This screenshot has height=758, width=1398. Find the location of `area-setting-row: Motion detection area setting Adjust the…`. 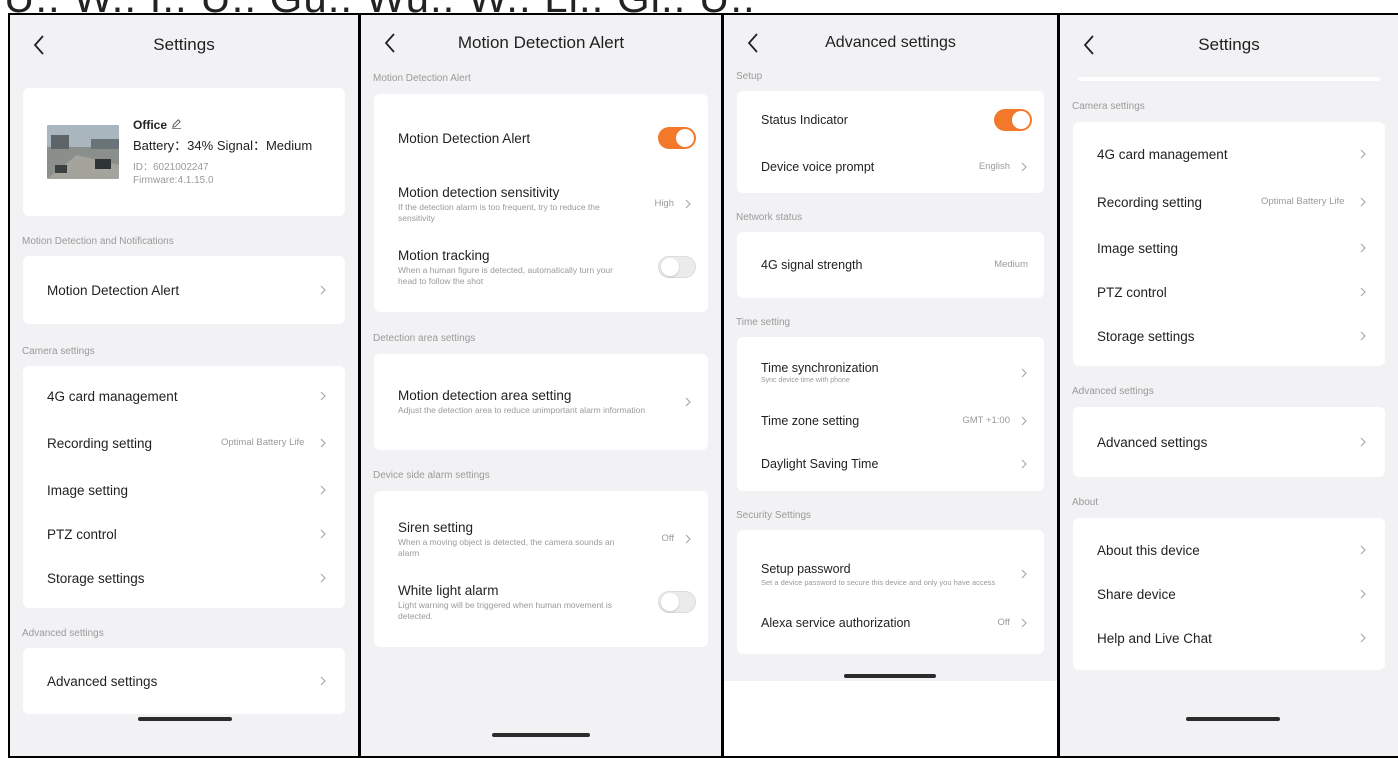

area-setting-row: Motion detection area setting Adjust the… is located at coordinates (541, 402).